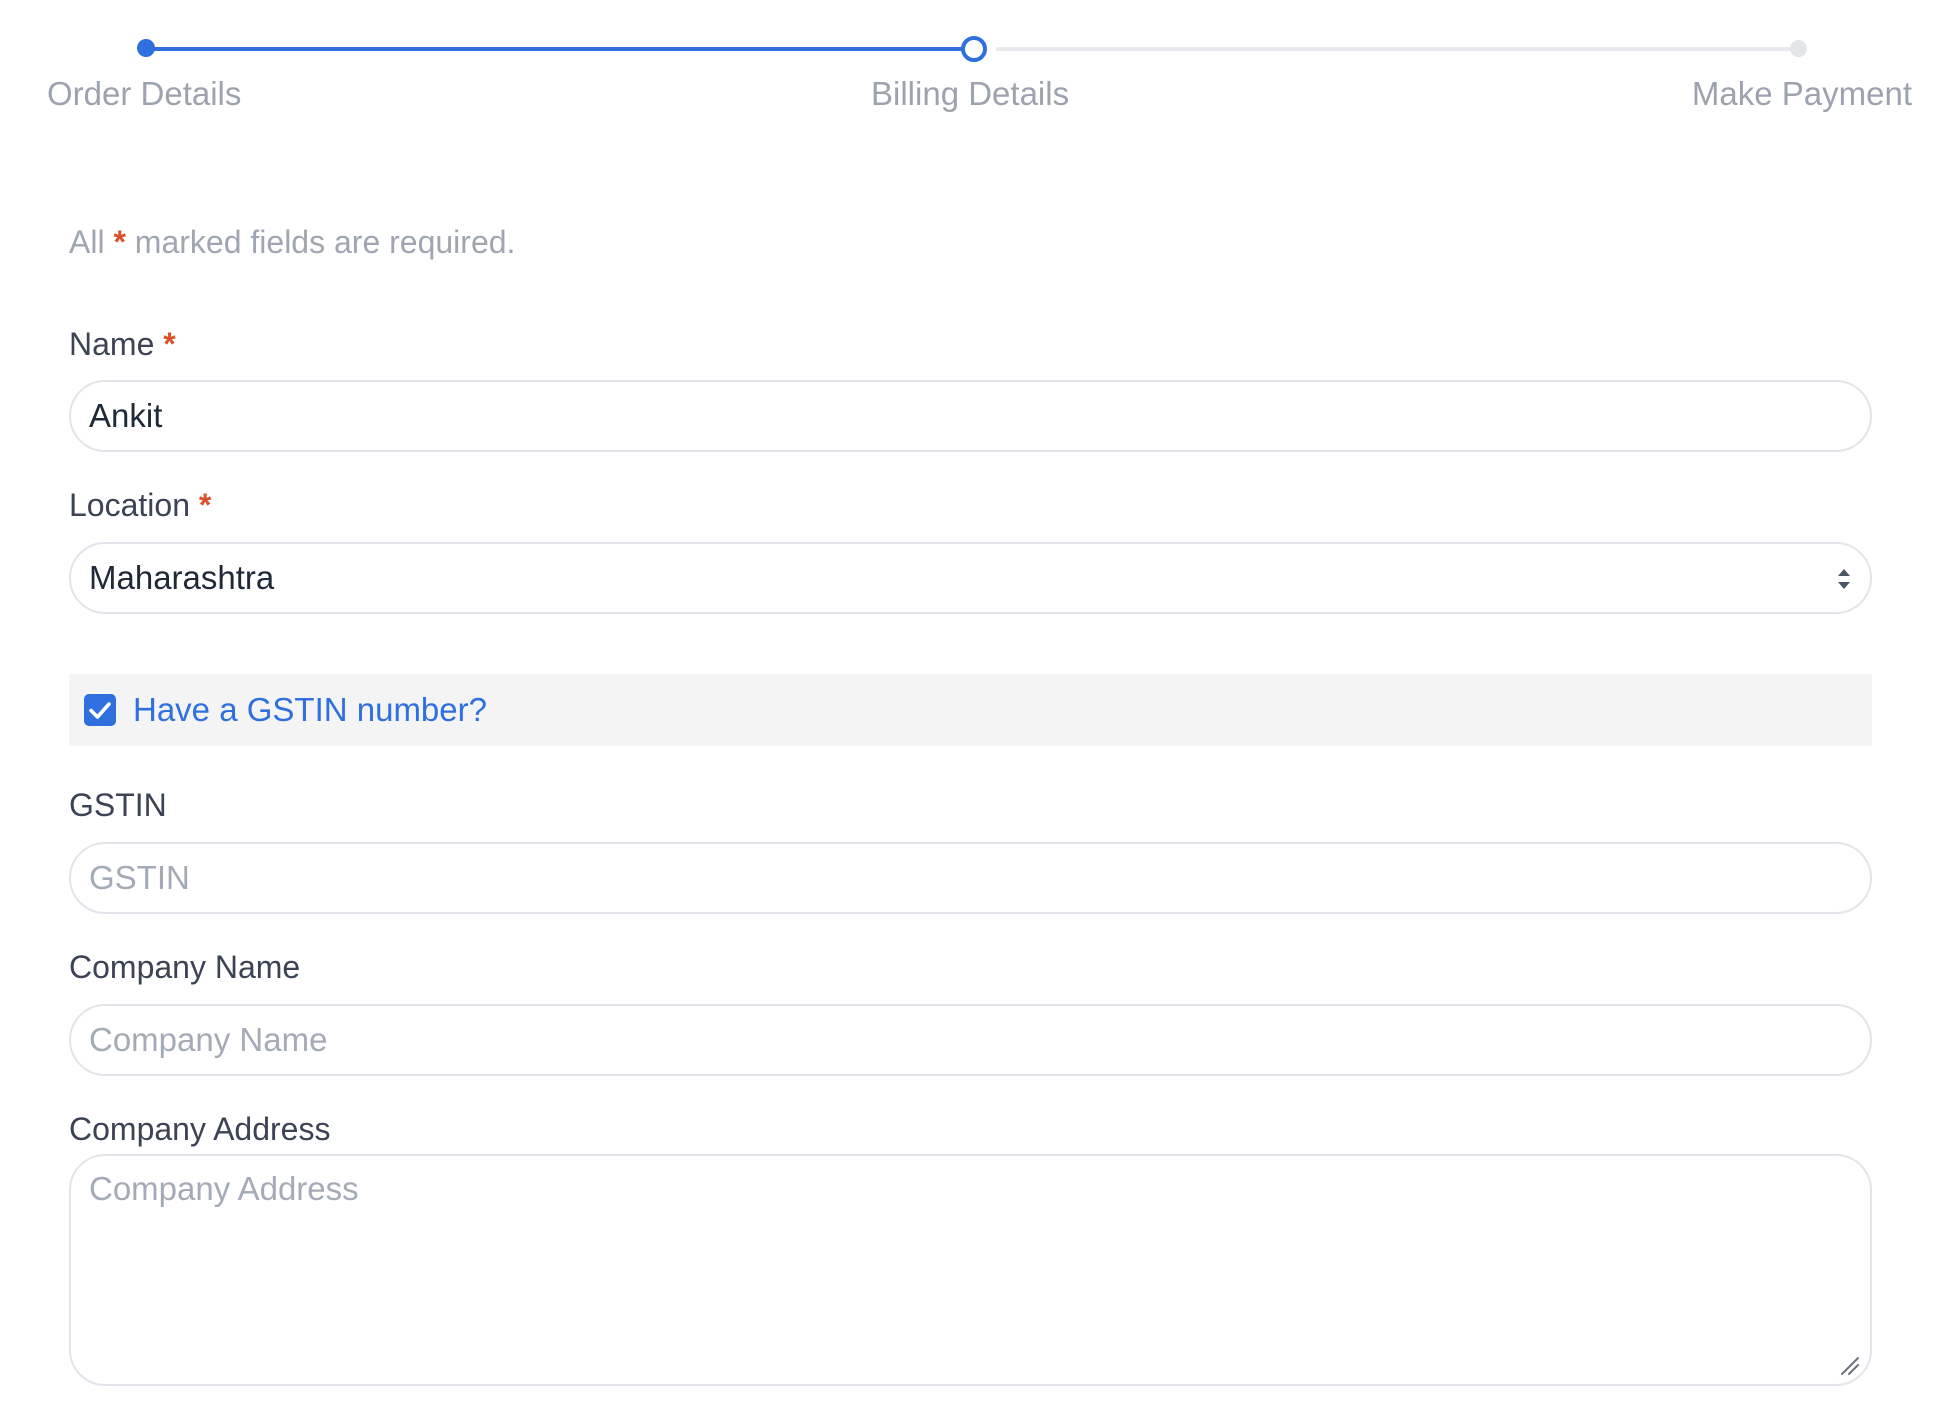 This screenshot has width=1936, height=1414. I want to click on company-address-label: Company Address, so click(200, 1129).